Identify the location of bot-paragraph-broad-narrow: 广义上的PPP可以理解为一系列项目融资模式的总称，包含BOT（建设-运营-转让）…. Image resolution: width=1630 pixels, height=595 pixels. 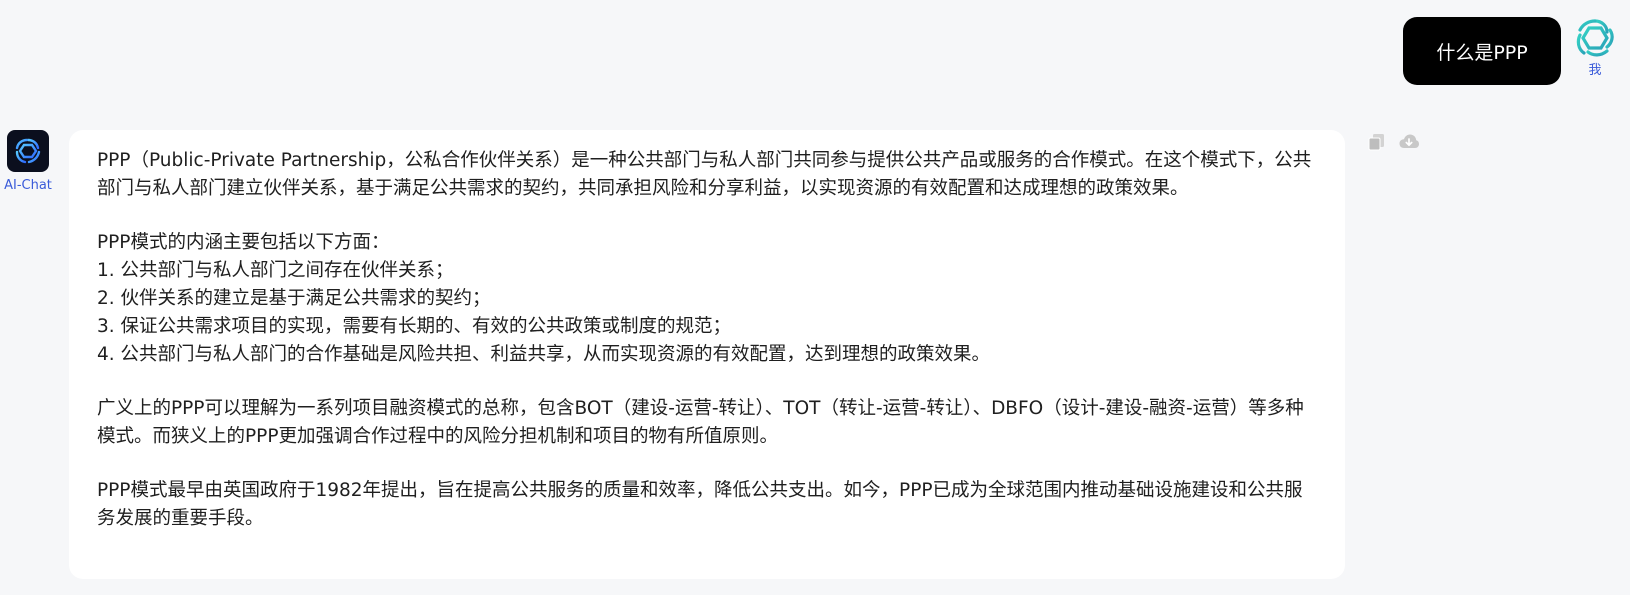
(700, 422).